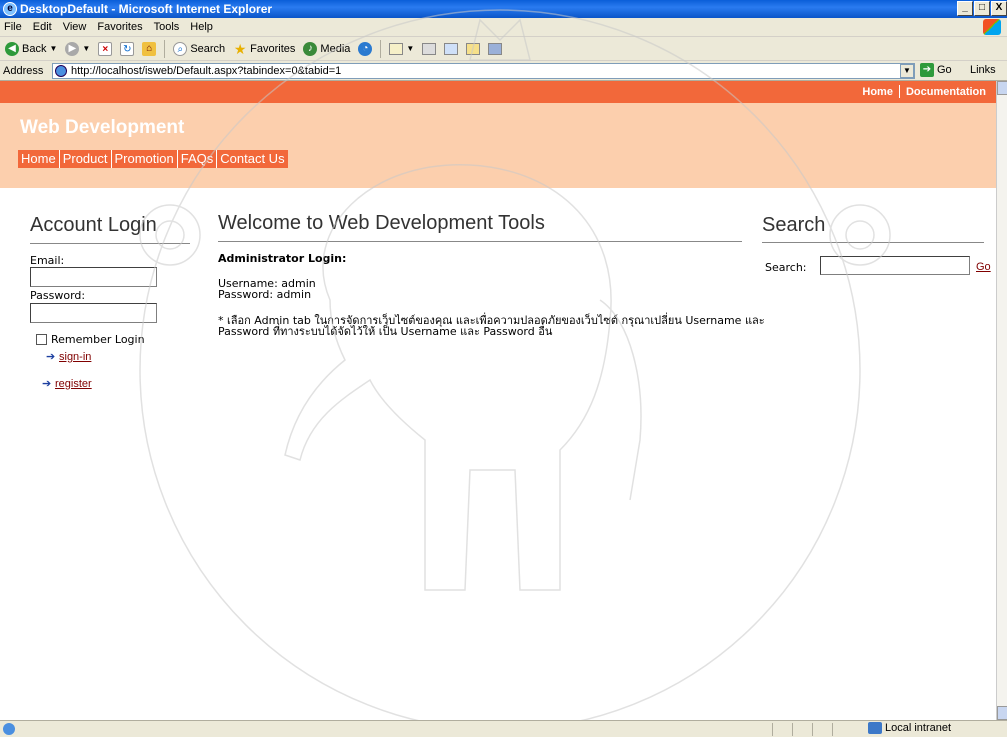  I want to click on messenger-icon, so click(495, 48).